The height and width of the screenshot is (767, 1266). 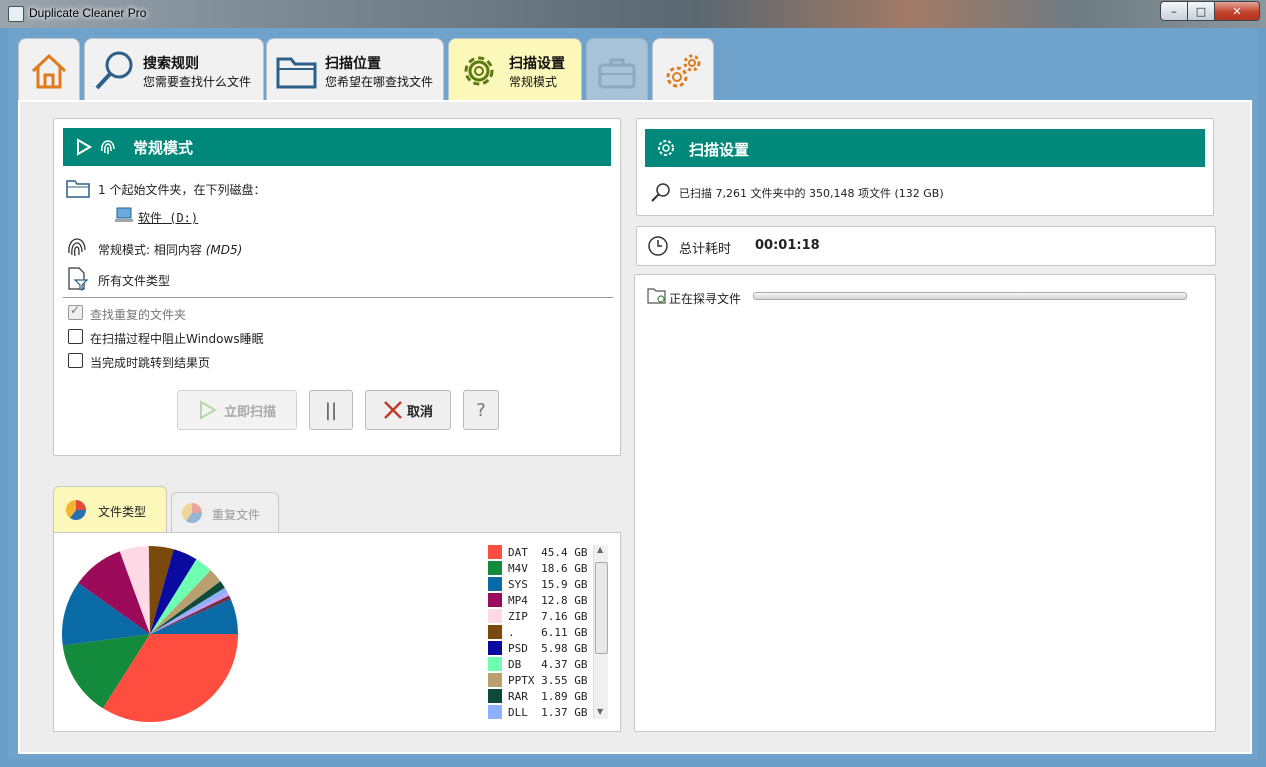 What do you see at coordinates (393, 410) in the screenshot?
I see `close-x-icon` at bounding box center [393, 410].